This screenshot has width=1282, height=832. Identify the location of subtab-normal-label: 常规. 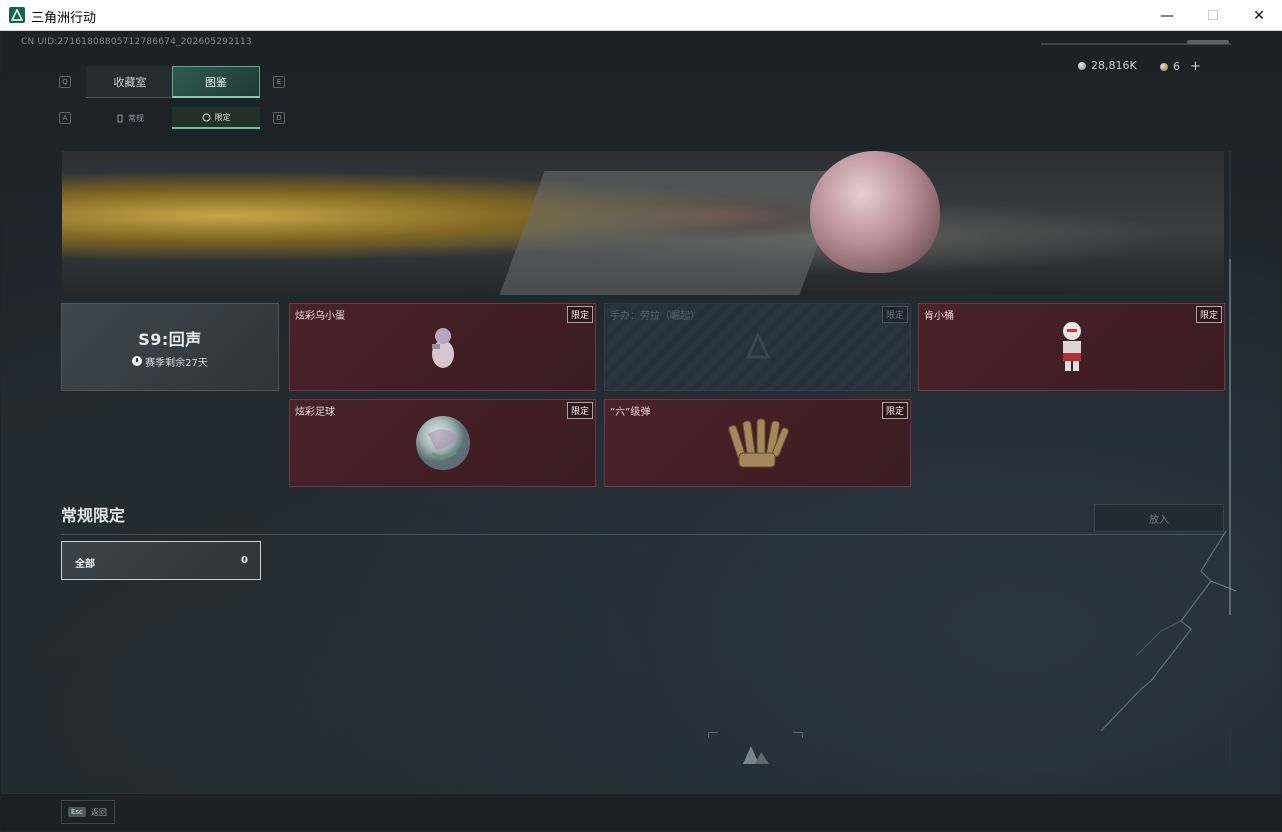
(136, 118).